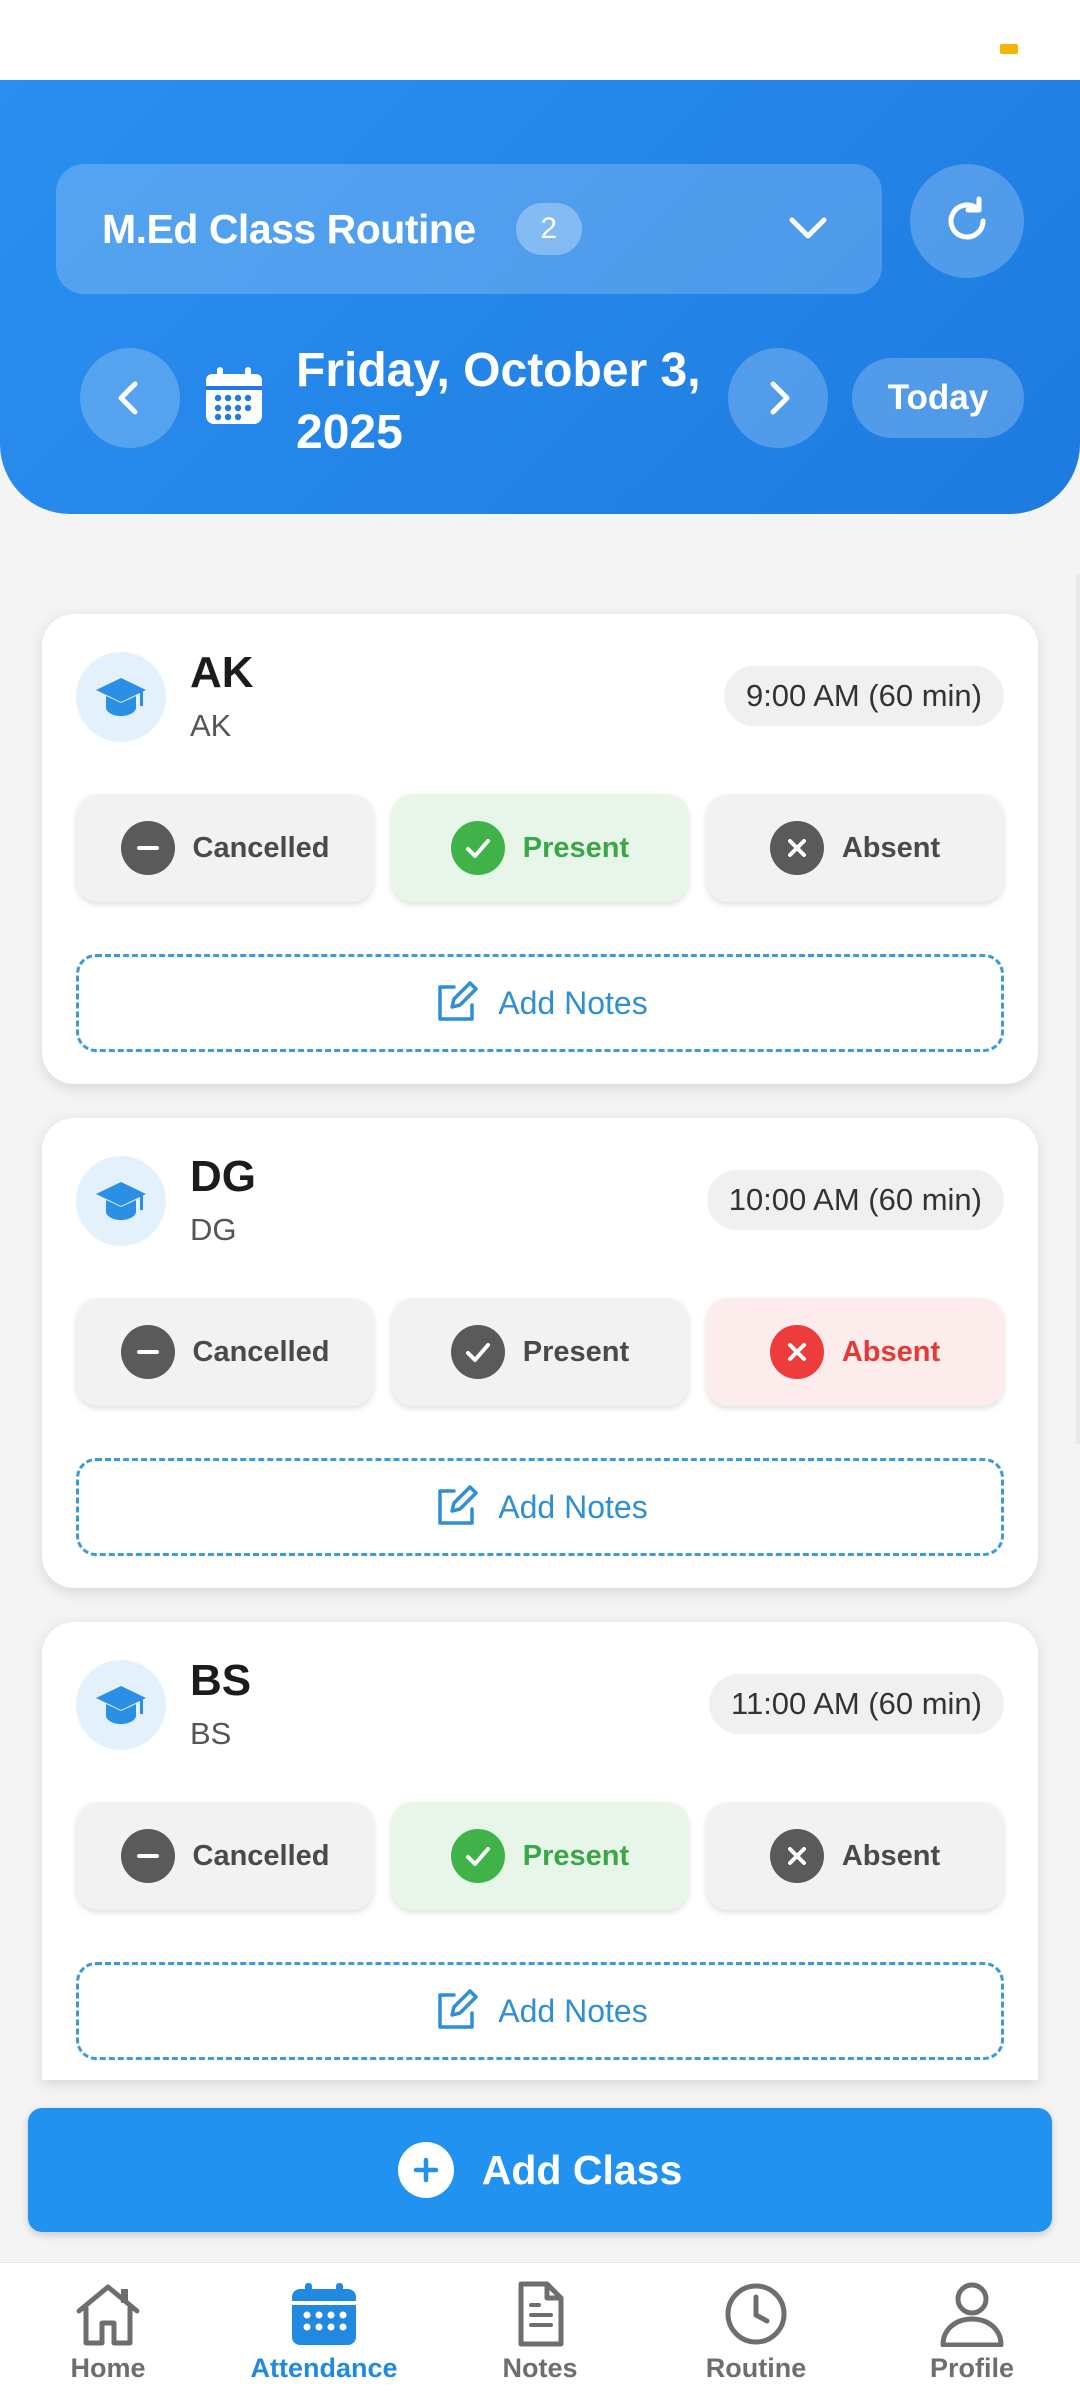 The height and width of the screenshot is (2400, 1080). Describe the element at coordinates (289, 228) in the screenshot. I see `routine-title: M.Ed Class Routine` at that location.